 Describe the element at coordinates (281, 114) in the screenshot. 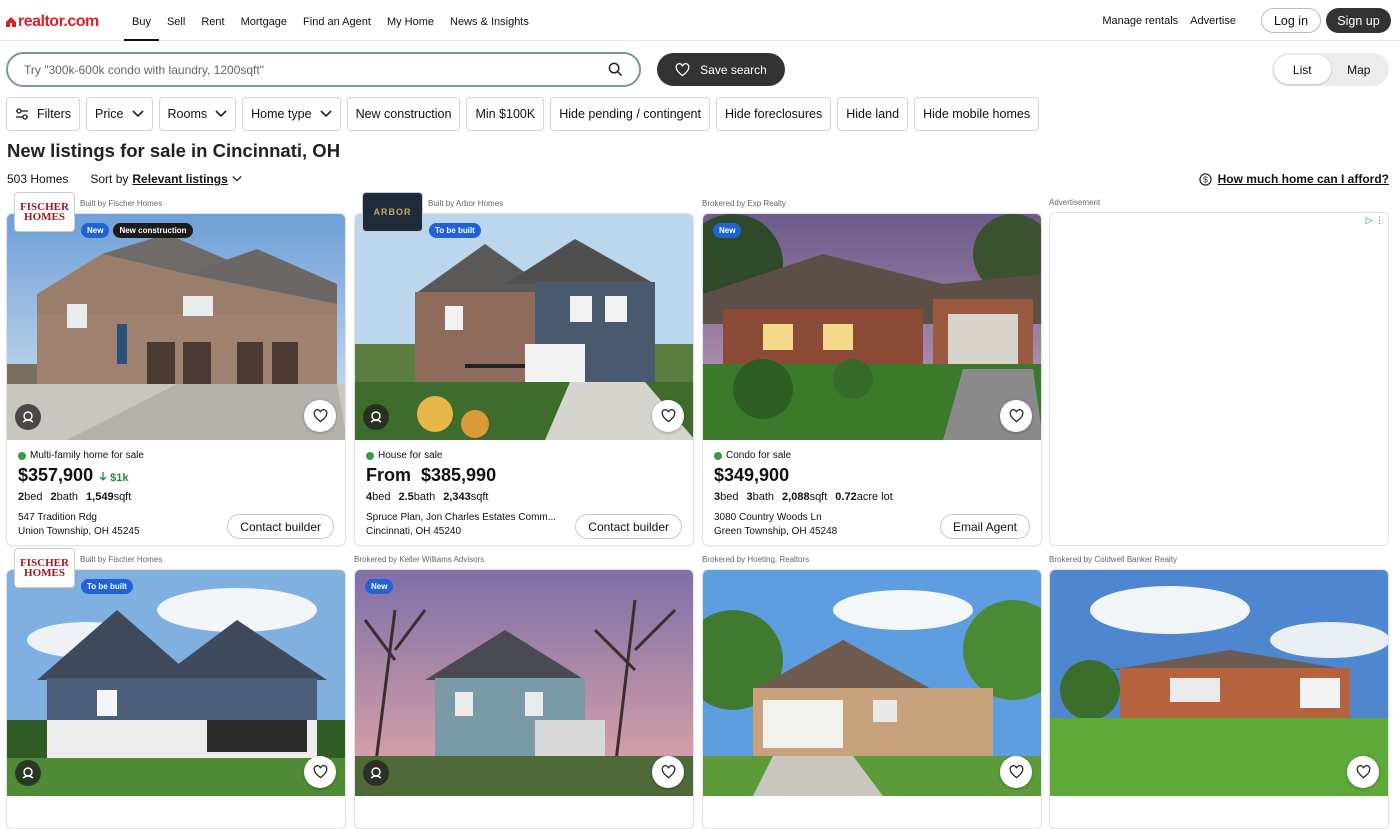

I see `home-type-label: Home type` at that location.